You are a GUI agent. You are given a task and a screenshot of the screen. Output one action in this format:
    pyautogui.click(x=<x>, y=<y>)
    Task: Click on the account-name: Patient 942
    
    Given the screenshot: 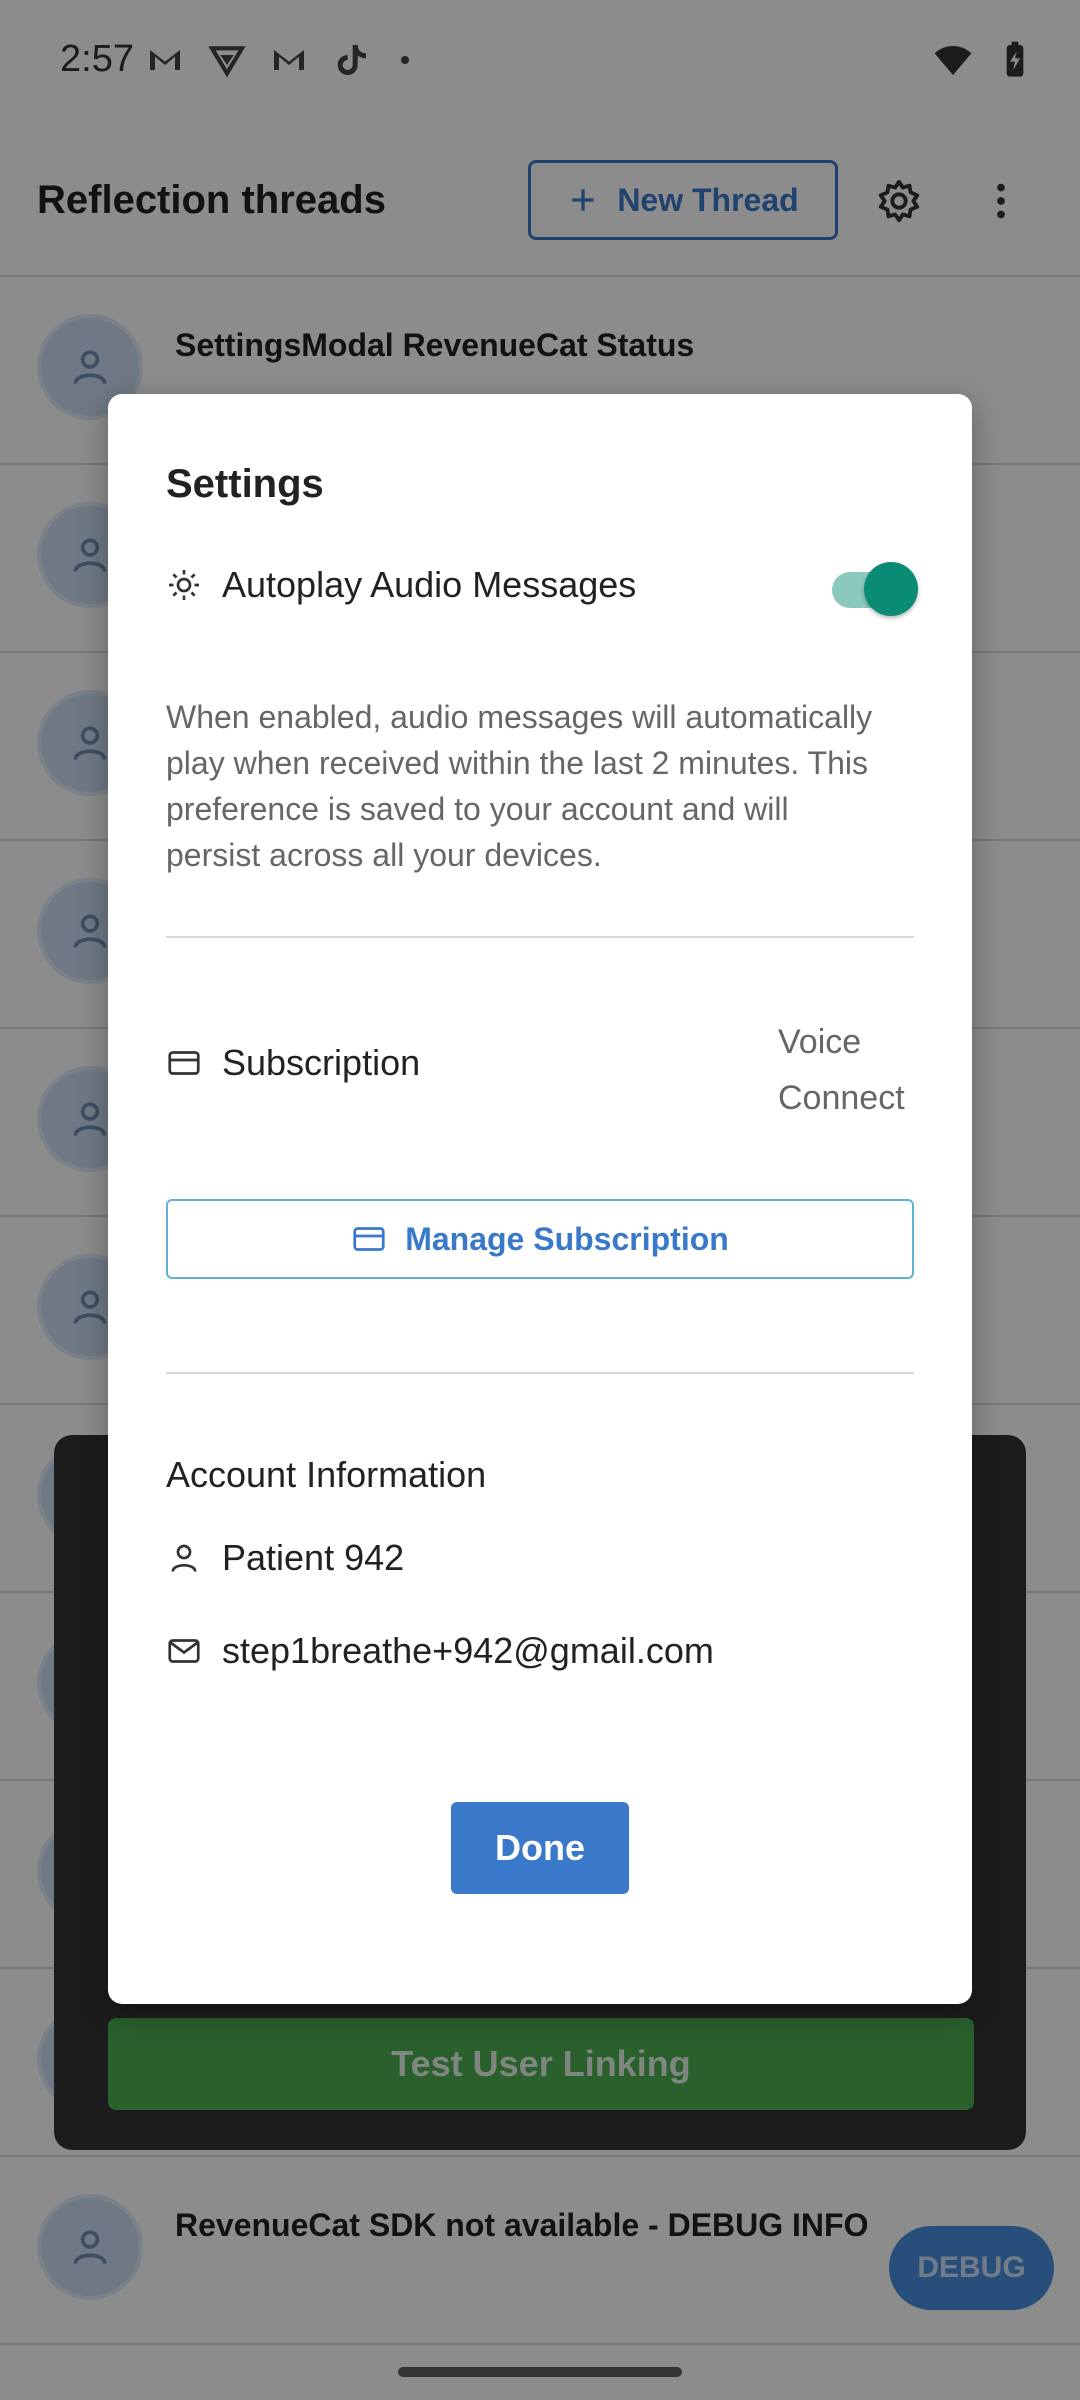 What is the action you would take?
    pyautogui.click(x=313, y=1557)
    